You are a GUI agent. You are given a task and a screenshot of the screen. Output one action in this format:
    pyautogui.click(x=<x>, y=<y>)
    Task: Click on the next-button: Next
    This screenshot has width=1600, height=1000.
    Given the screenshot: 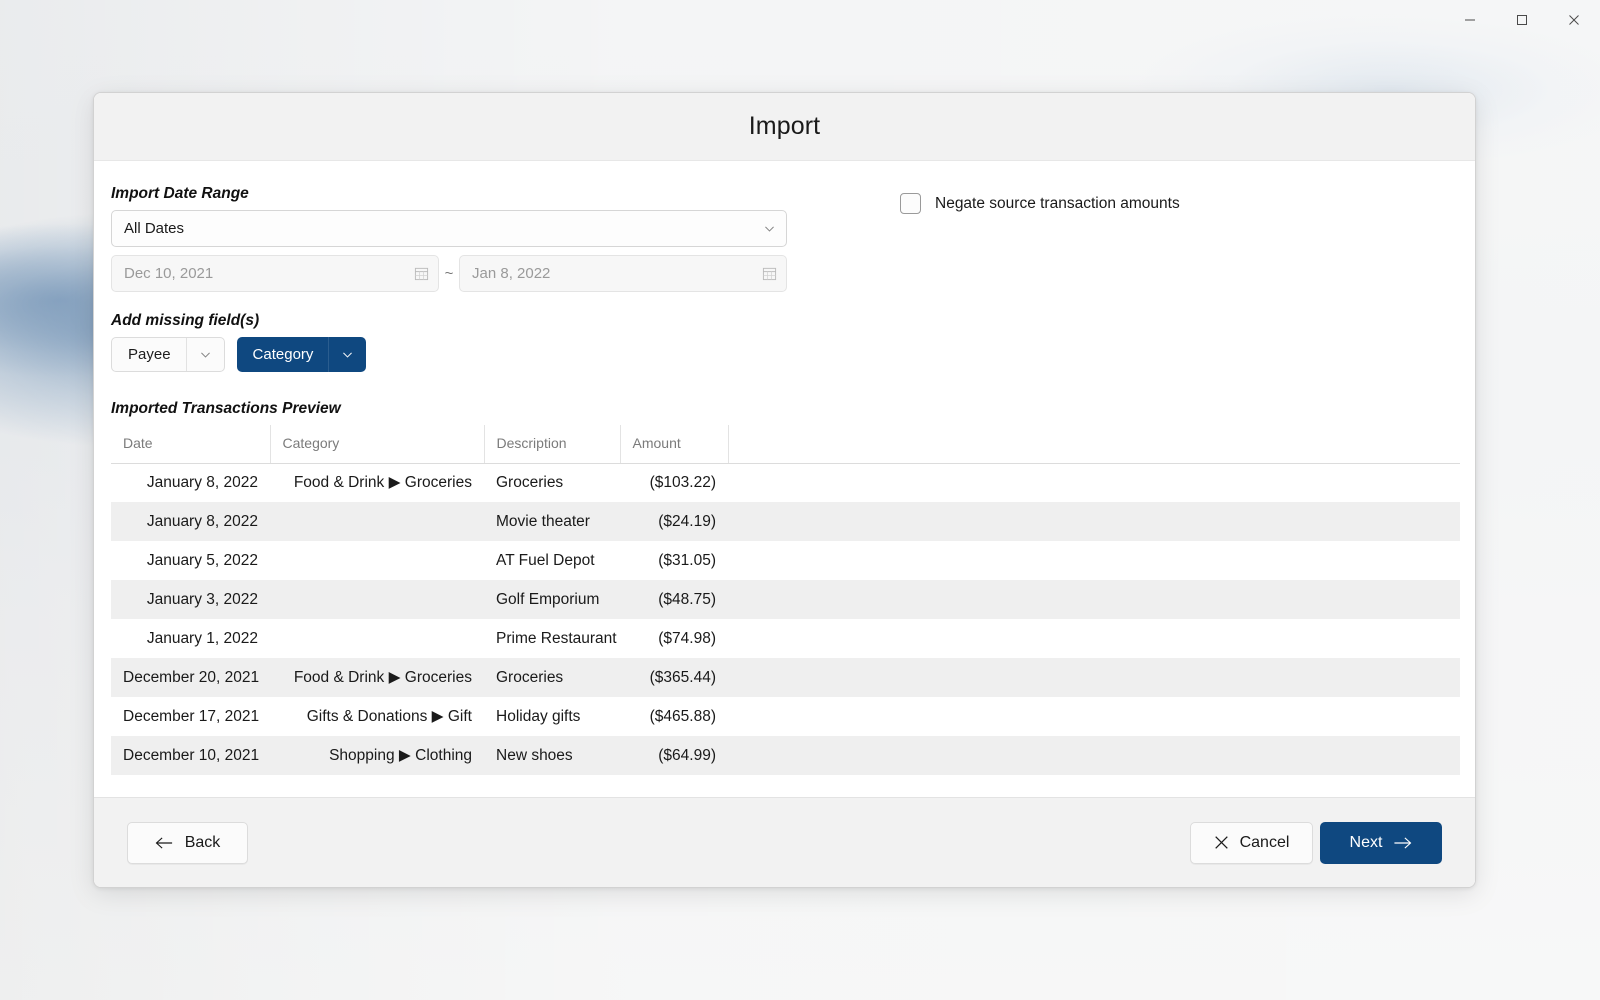 What is the action you would take?
    pyautogui.click(x=1381, y=842)
    